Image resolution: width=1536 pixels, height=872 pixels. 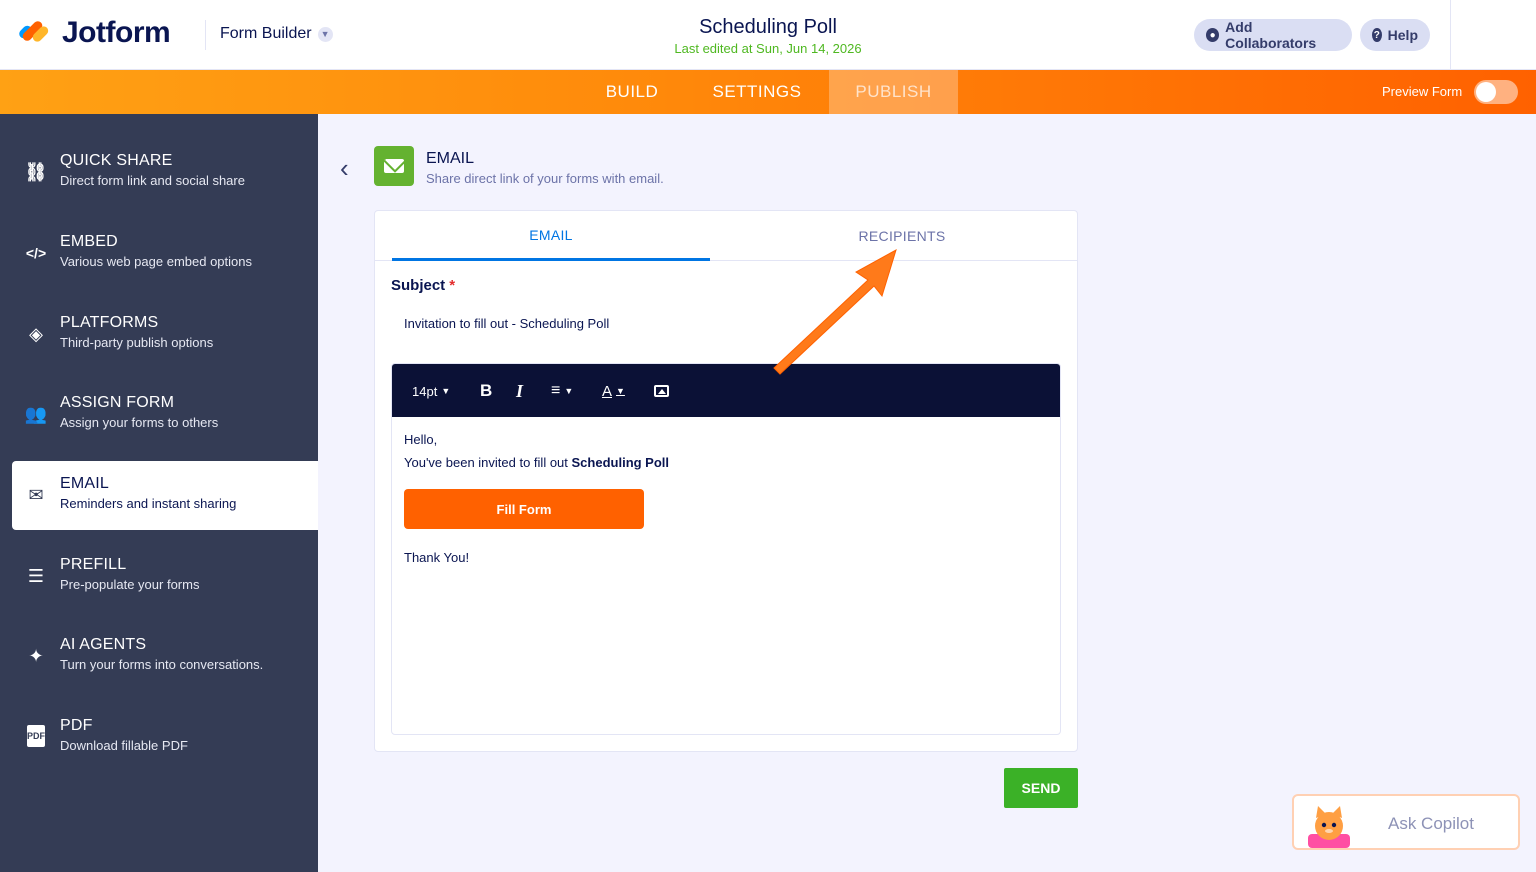 I want to click on header-separator, so click(x=1450, y=35).